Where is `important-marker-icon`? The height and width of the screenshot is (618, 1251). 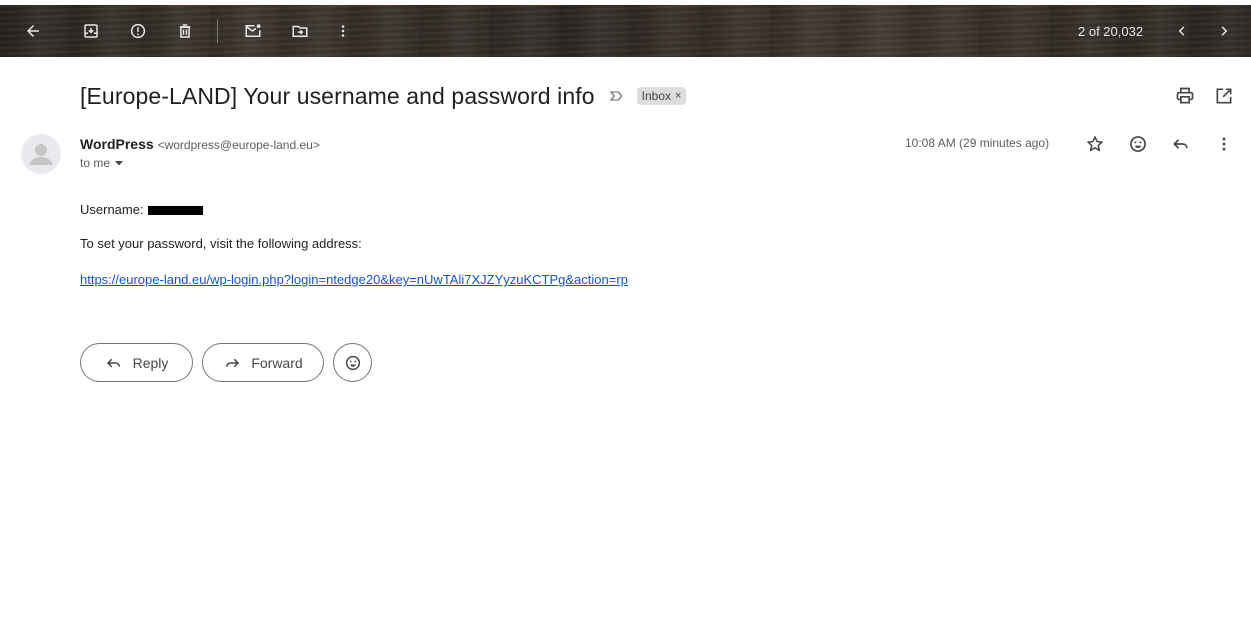
important-marker-icon is located at coordinates (617, 96).